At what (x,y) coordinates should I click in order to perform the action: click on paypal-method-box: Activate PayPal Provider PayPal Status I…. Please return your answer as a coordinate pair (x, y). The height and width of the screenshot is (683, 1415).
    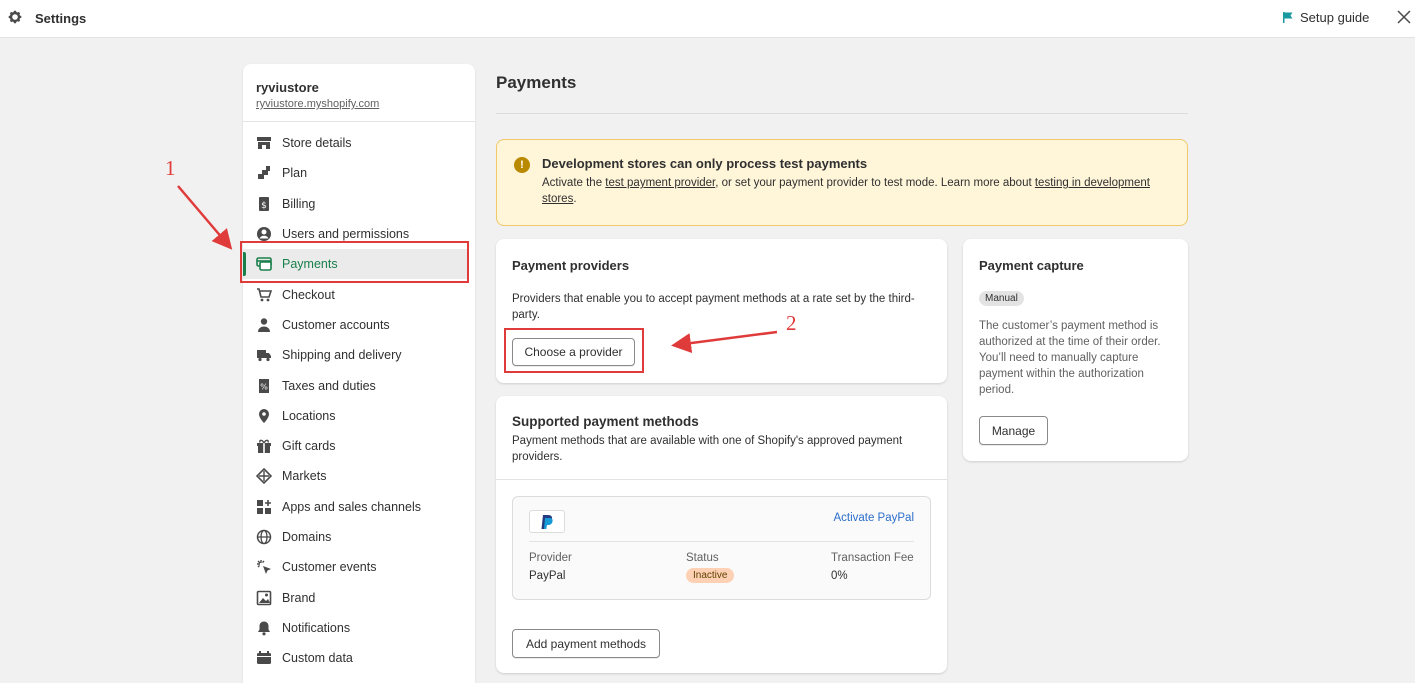
    Looking at the image, I should click on (721, 548).